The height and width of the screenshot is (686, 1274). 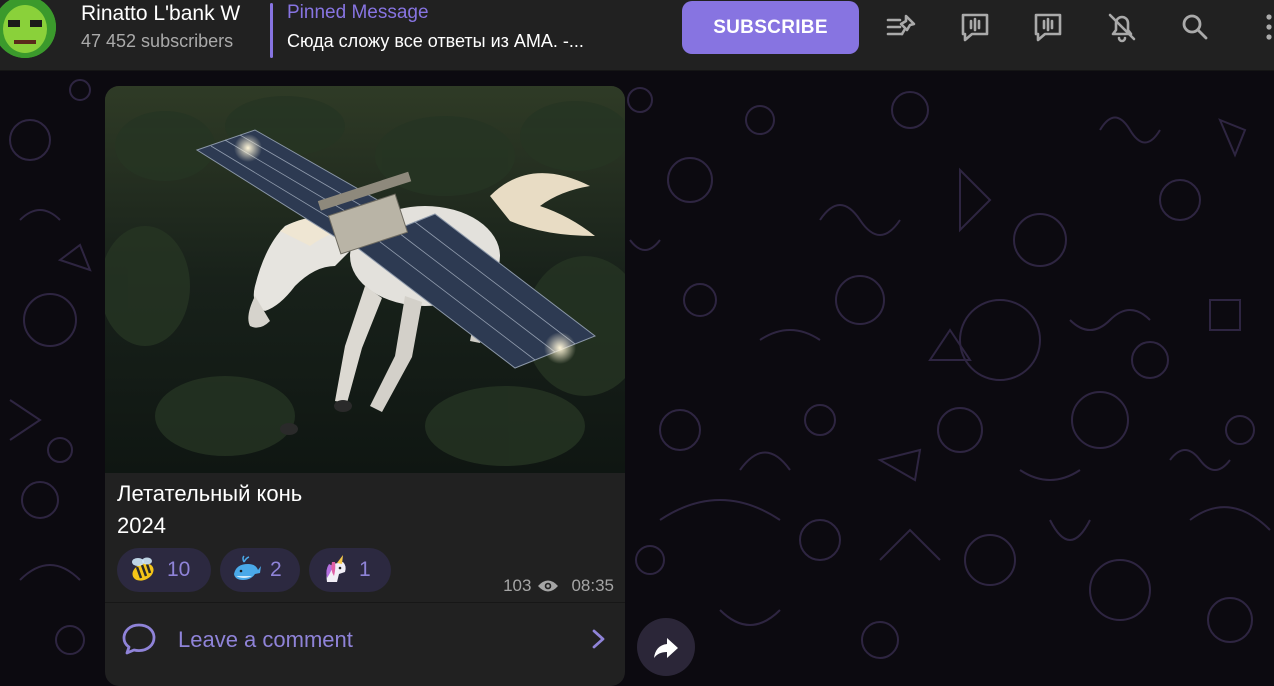 I want to click on discussion-icon, so click(x=1048, y=27).